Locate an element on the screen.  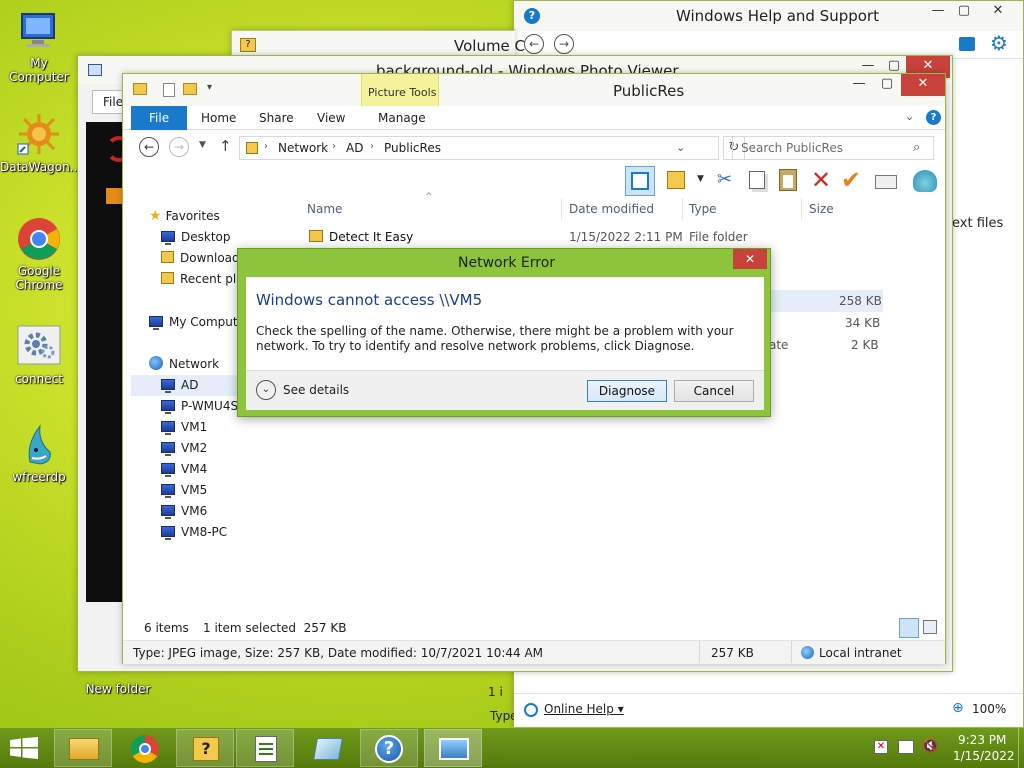
nav-favorites: ★ Favorites is located at coordinates (184, 216).